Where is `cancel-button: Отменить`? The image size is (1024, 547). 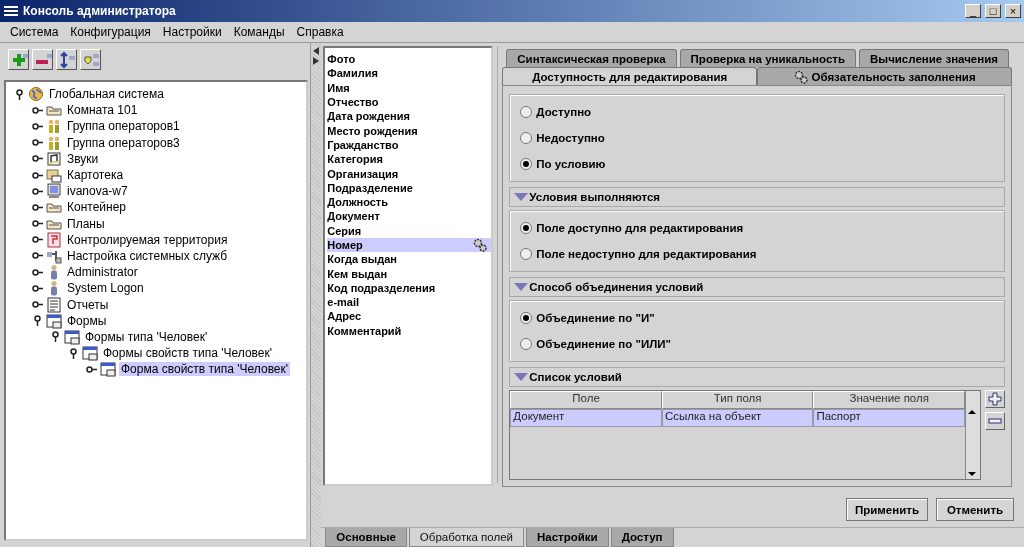 cancel-button: Отменить is located at coordinates (975, 509).